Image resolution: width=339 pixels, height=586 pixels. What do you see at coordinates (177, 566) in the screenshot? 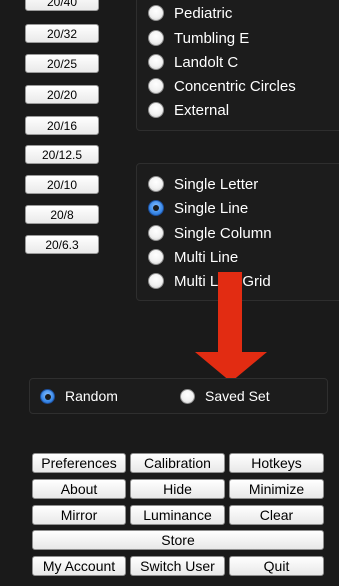
I see `switch-user-button: Switch User` at bounding box center [177, 566].